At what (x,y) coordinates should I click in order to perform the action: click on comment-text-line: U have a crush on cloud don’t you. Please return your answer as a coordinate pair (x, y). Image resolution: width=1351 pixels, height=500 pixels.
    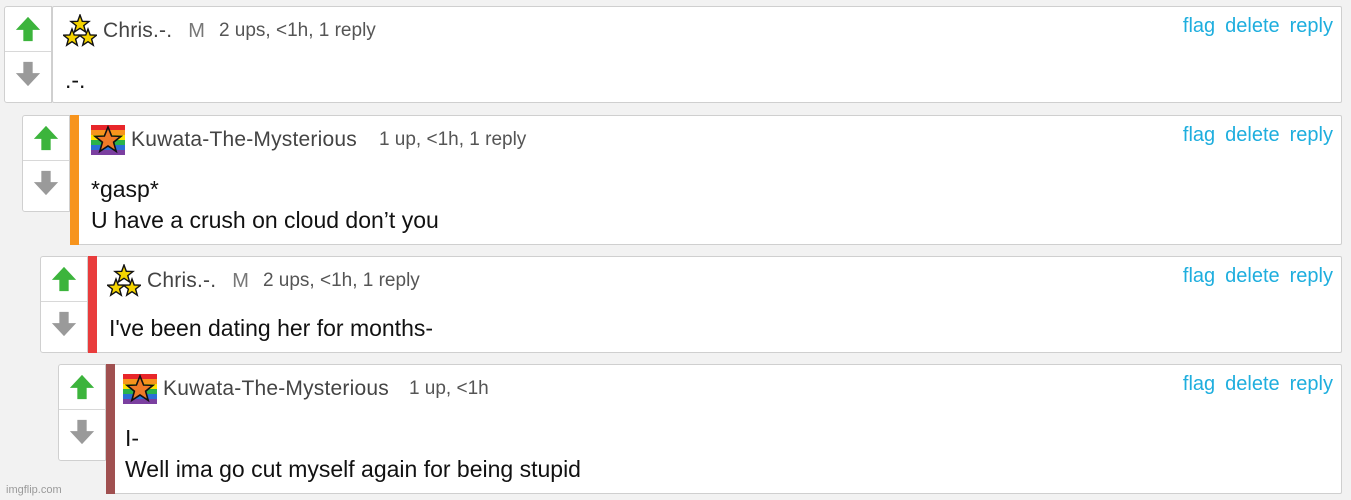
    Looking at the image, I should click on (265, 220).